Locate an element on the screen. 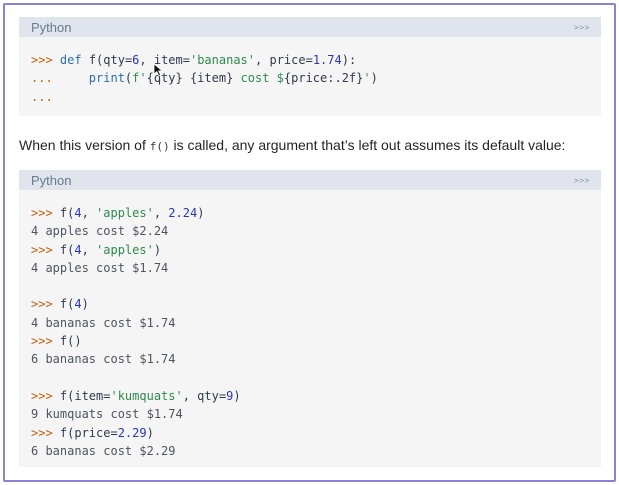 This screenshot has width=619, height=485. code-token: f' is located at coordinates (139, 78).